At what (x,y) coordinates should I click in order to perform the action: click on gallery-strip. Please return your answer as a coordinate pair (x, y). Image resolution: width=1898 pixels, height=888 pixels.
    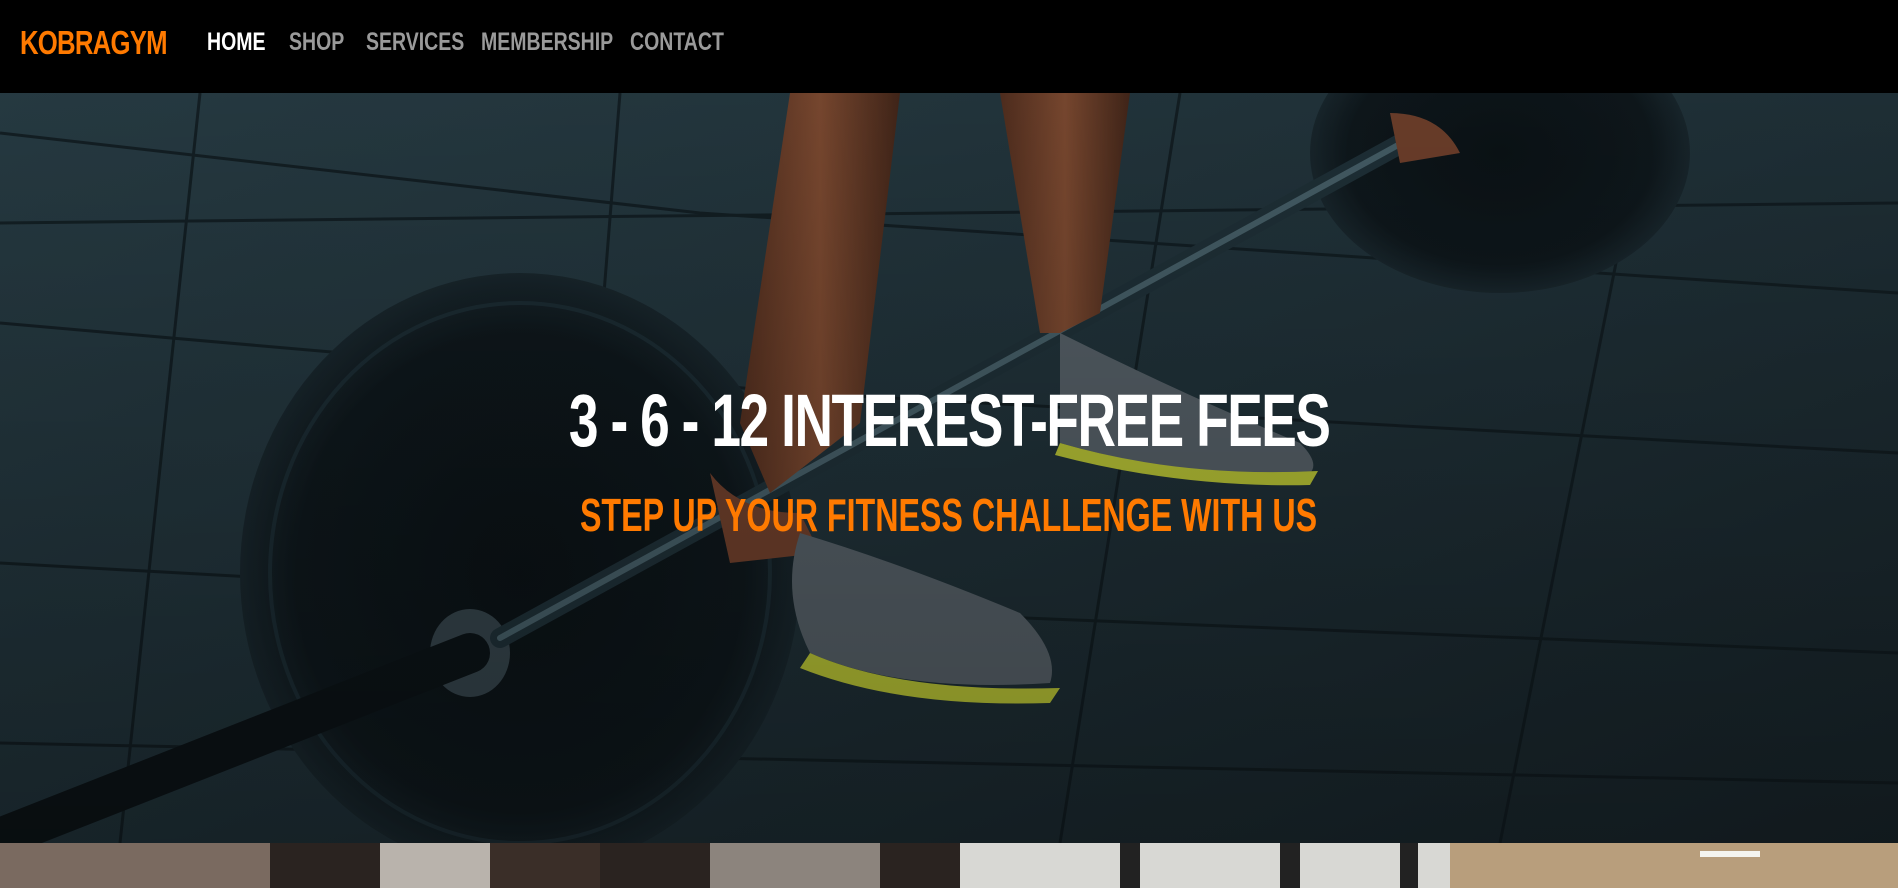
    Looking at the image, I should click on (949, 865).